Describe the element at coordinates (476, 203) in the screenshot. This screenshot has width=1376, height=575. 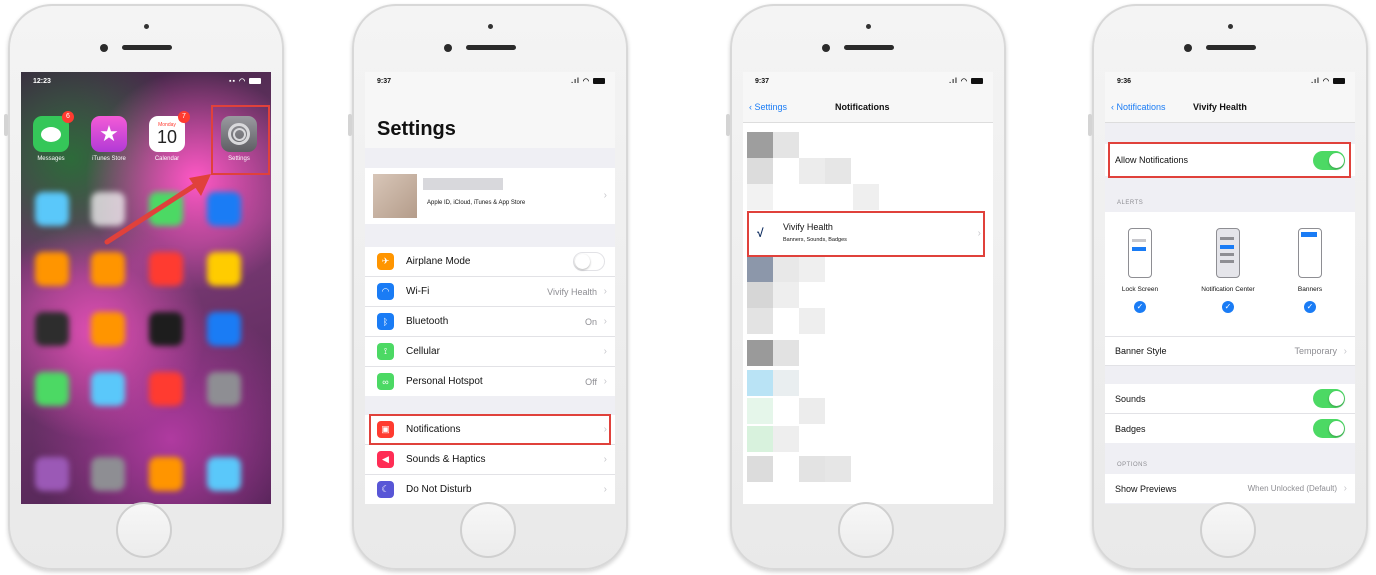
I see `account-subtitle: Apple ID, iCloud, iTunes & App Store` at that location.